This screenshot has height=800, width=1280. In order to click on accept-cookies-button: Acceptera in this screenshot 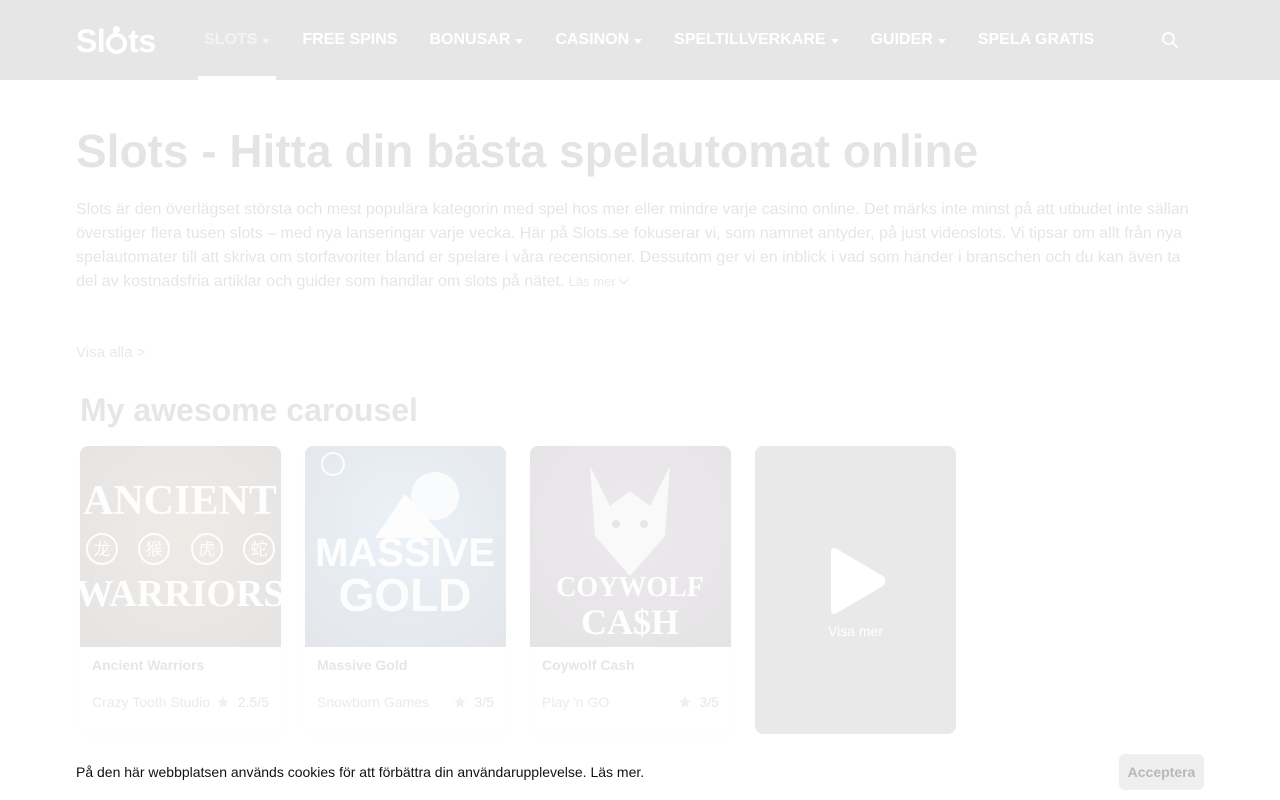, I will do `click(1161, 772)`.